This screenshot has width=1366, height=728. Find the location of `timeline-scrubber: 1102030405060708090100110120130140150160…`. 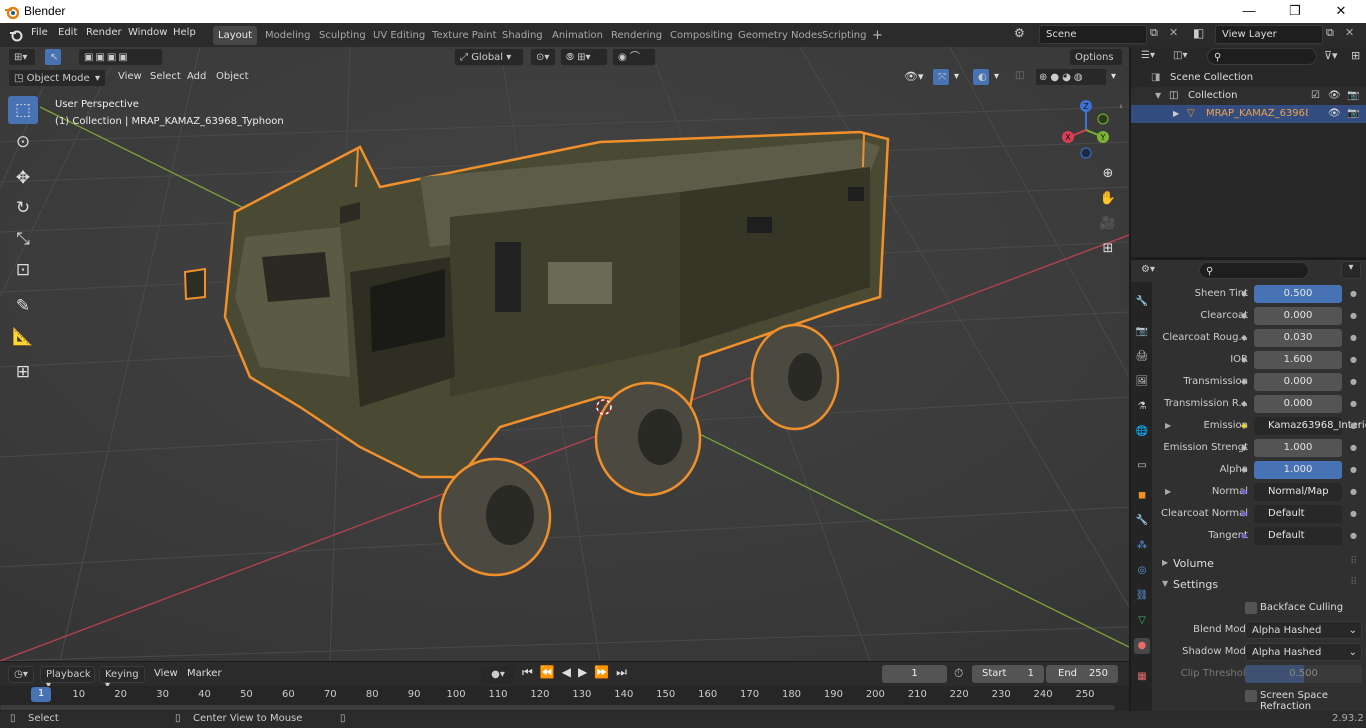

timeline-scrubber: 1102030405060708090100110120130140150160… is located at coordinates (564, 699).